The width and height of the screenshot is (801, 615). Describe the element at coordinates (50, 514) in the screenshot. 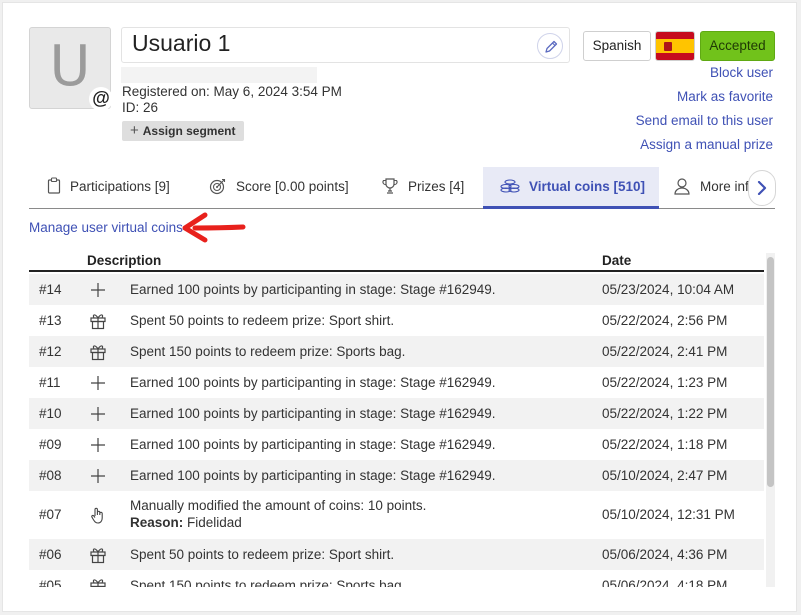

I see `row-number: #07` at that location.